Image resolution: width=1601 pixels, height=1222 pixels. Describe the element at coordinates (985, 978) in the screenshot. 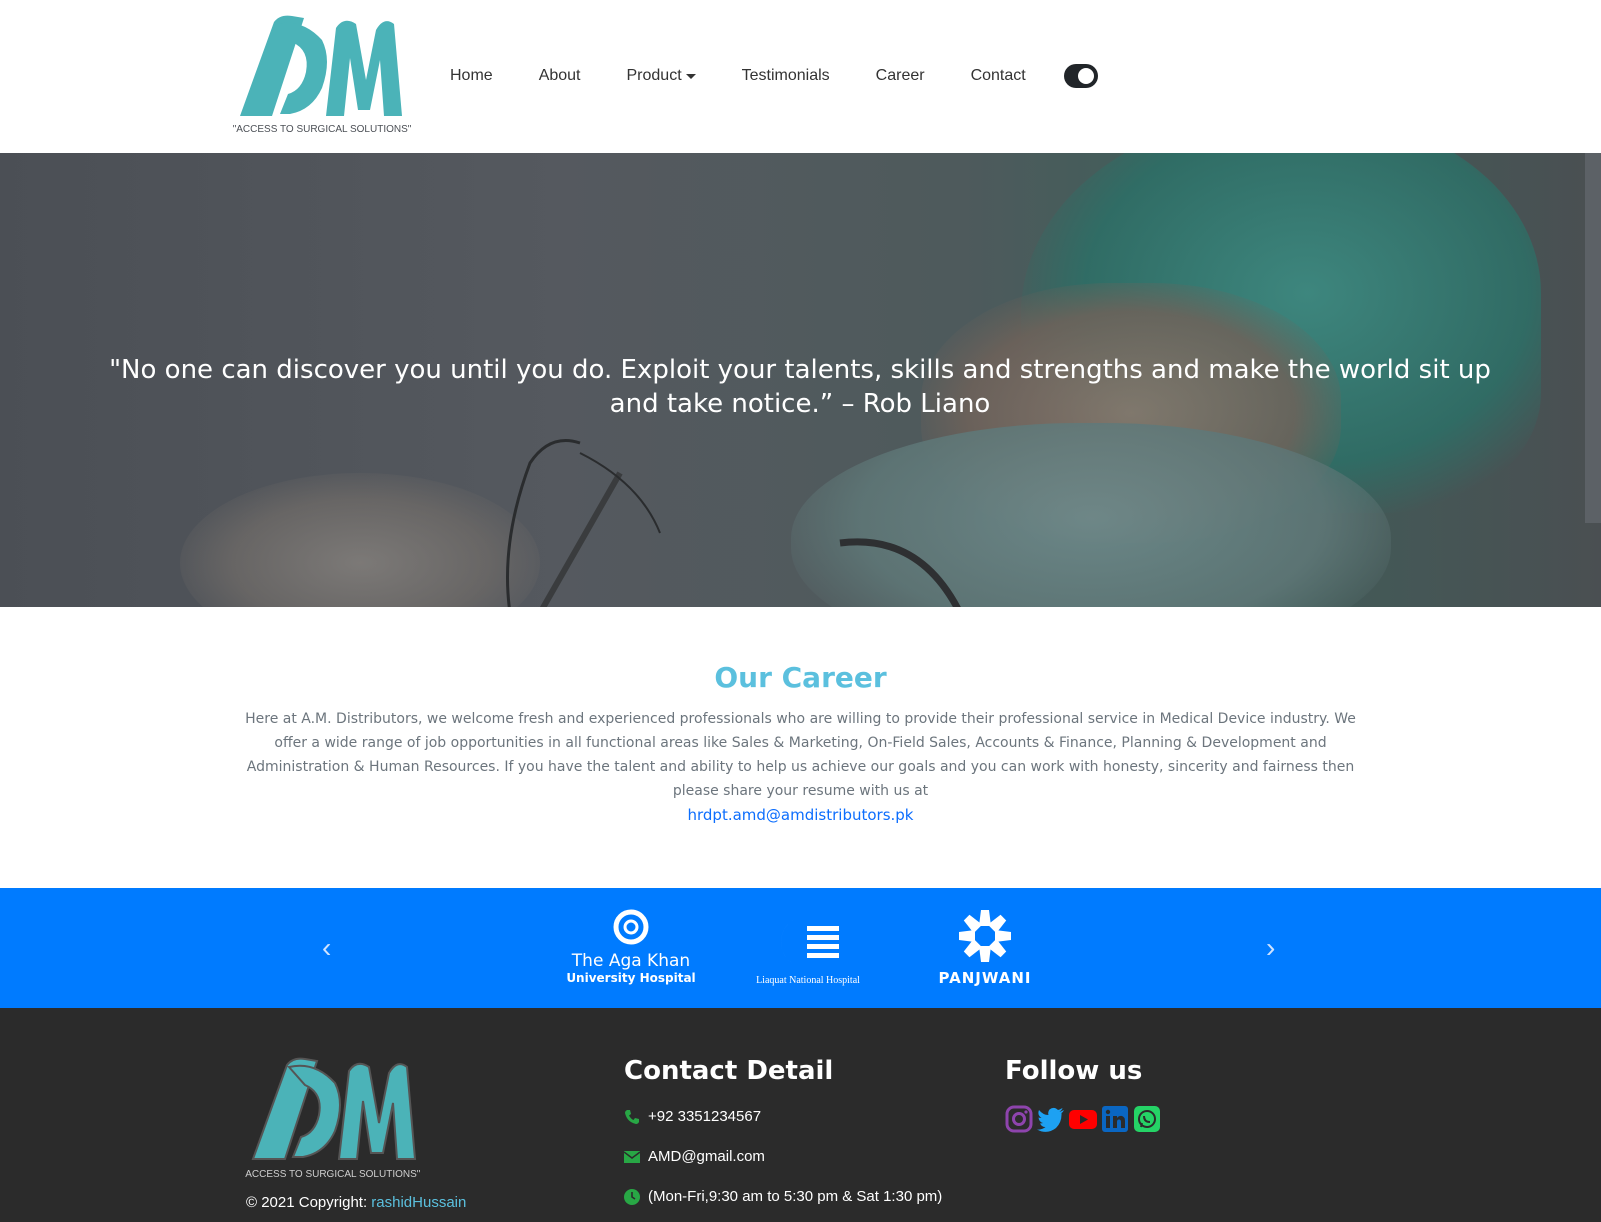

I see `panjwani-label: PANJWANI` at that location.